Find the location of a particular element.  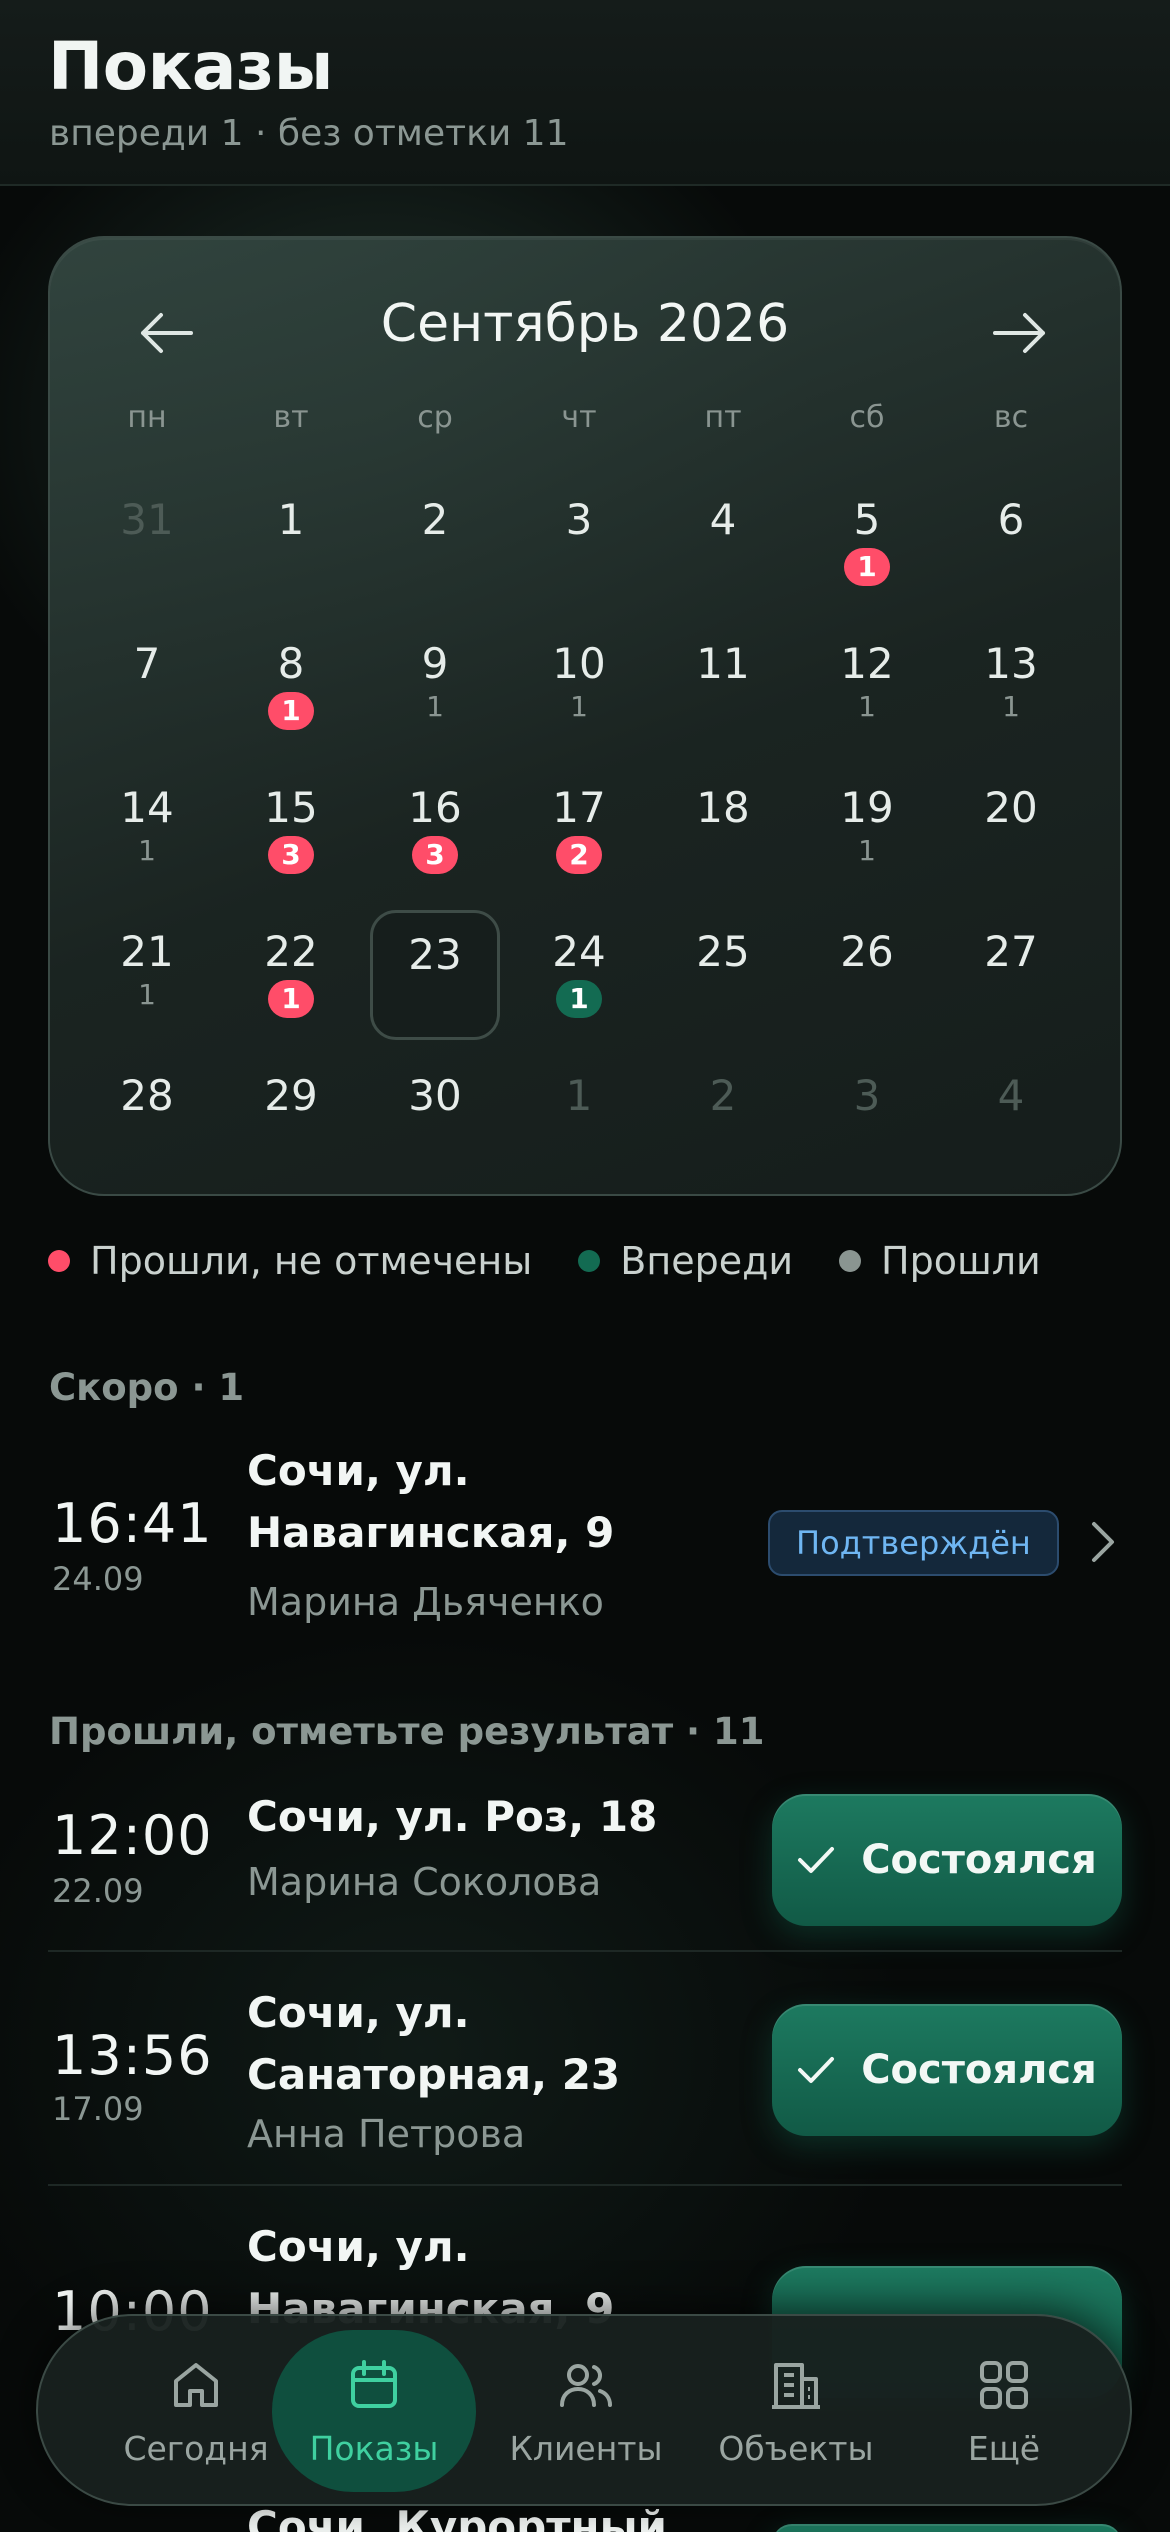

show-address: Сочи, ул. Санаторная, 23 is located at coordinates (434, 2043).